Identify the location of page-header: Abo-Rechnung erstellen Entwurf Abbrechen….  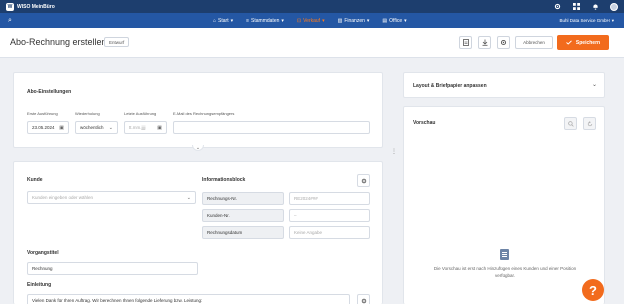
(312, 43).